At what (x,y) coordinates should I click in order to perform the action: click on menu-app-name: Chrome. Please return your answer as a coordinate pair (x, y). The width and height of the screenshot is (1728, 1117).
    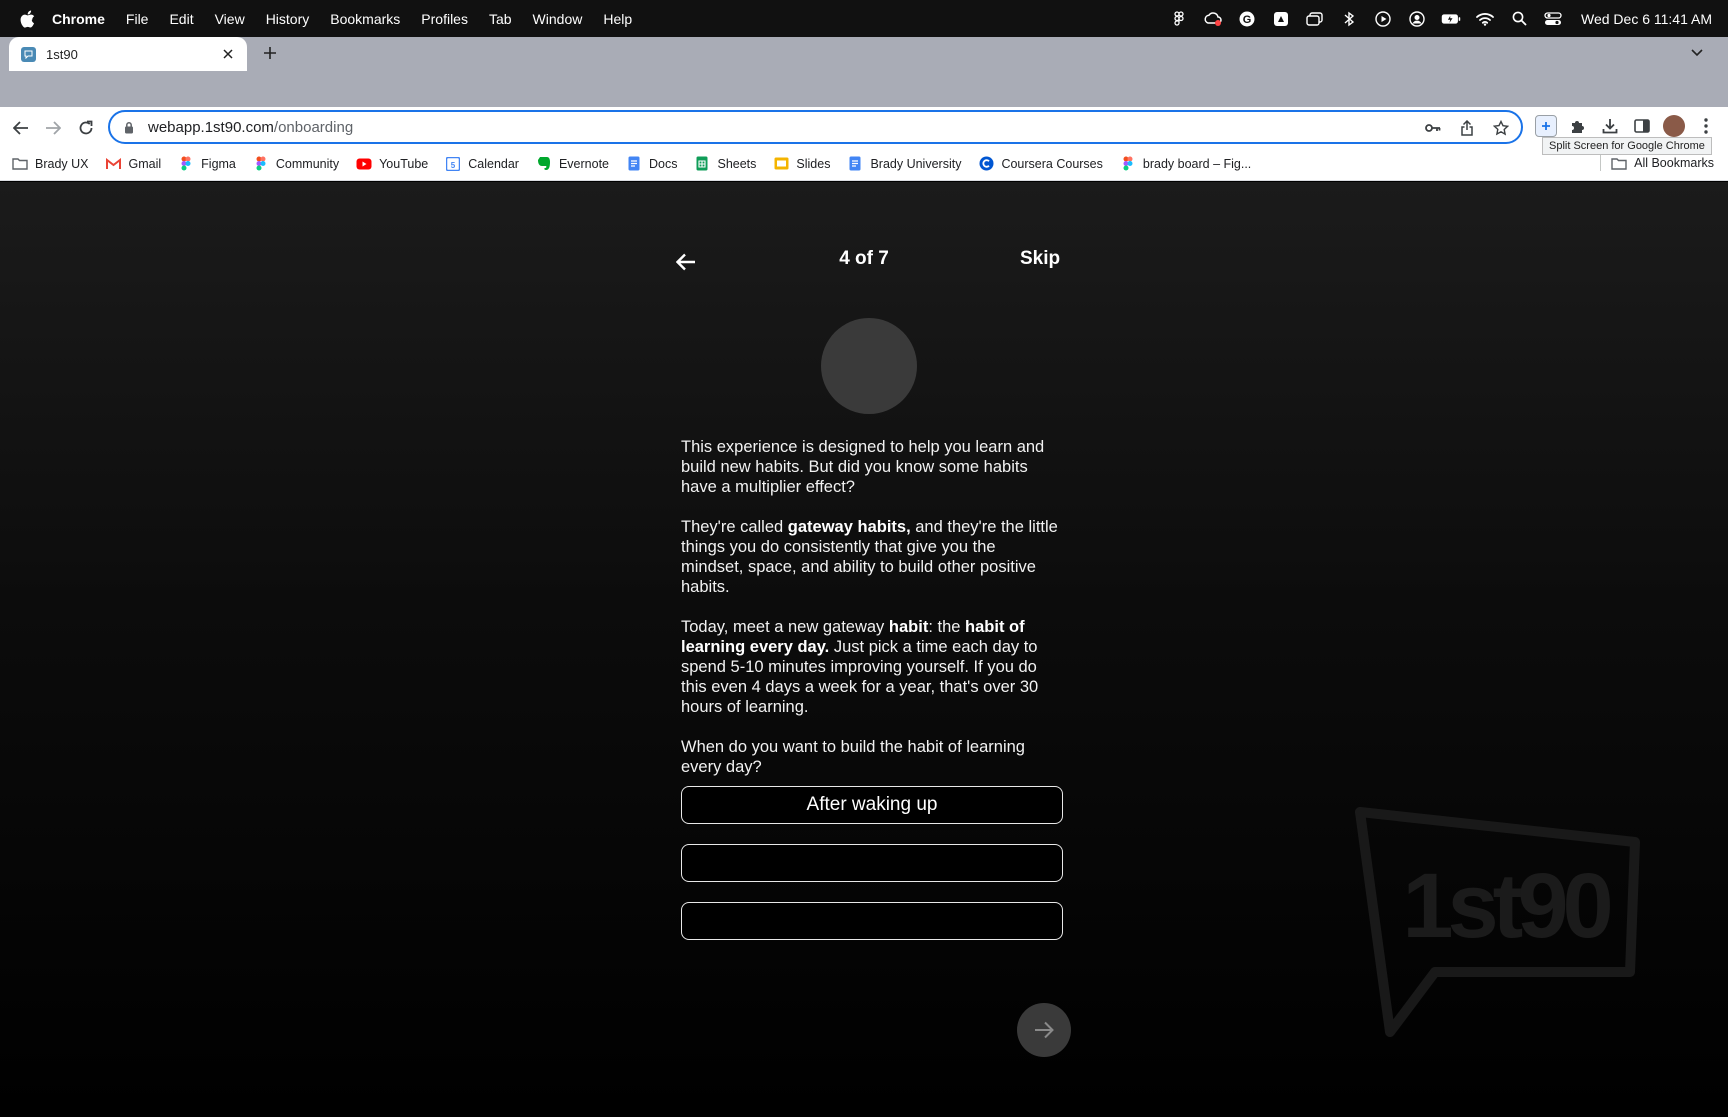
    Looking at the image, I should click on (78, 19).